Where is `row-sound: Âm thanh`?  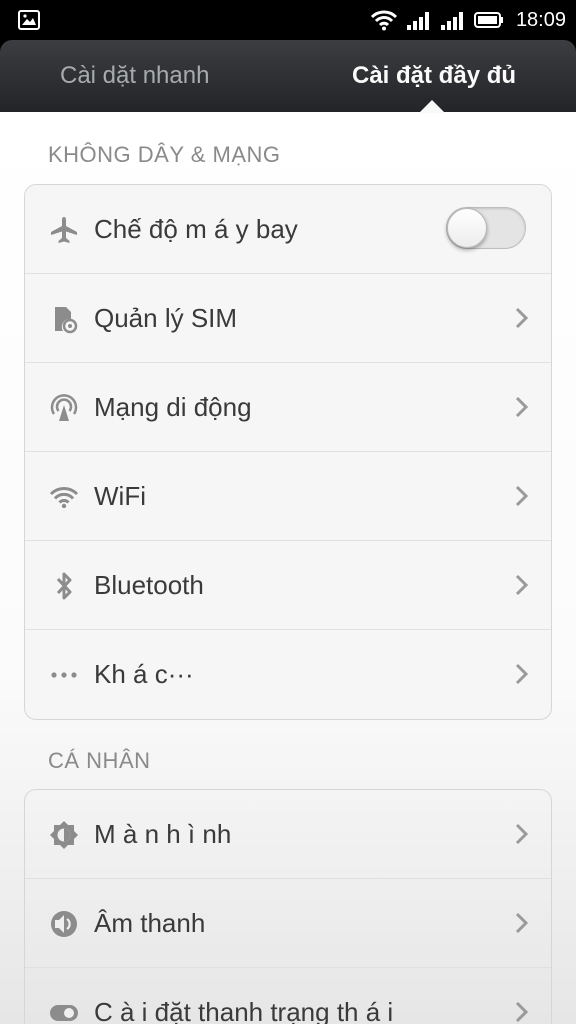 row-sound: Âm thanh is located at coordinates (288, 923).